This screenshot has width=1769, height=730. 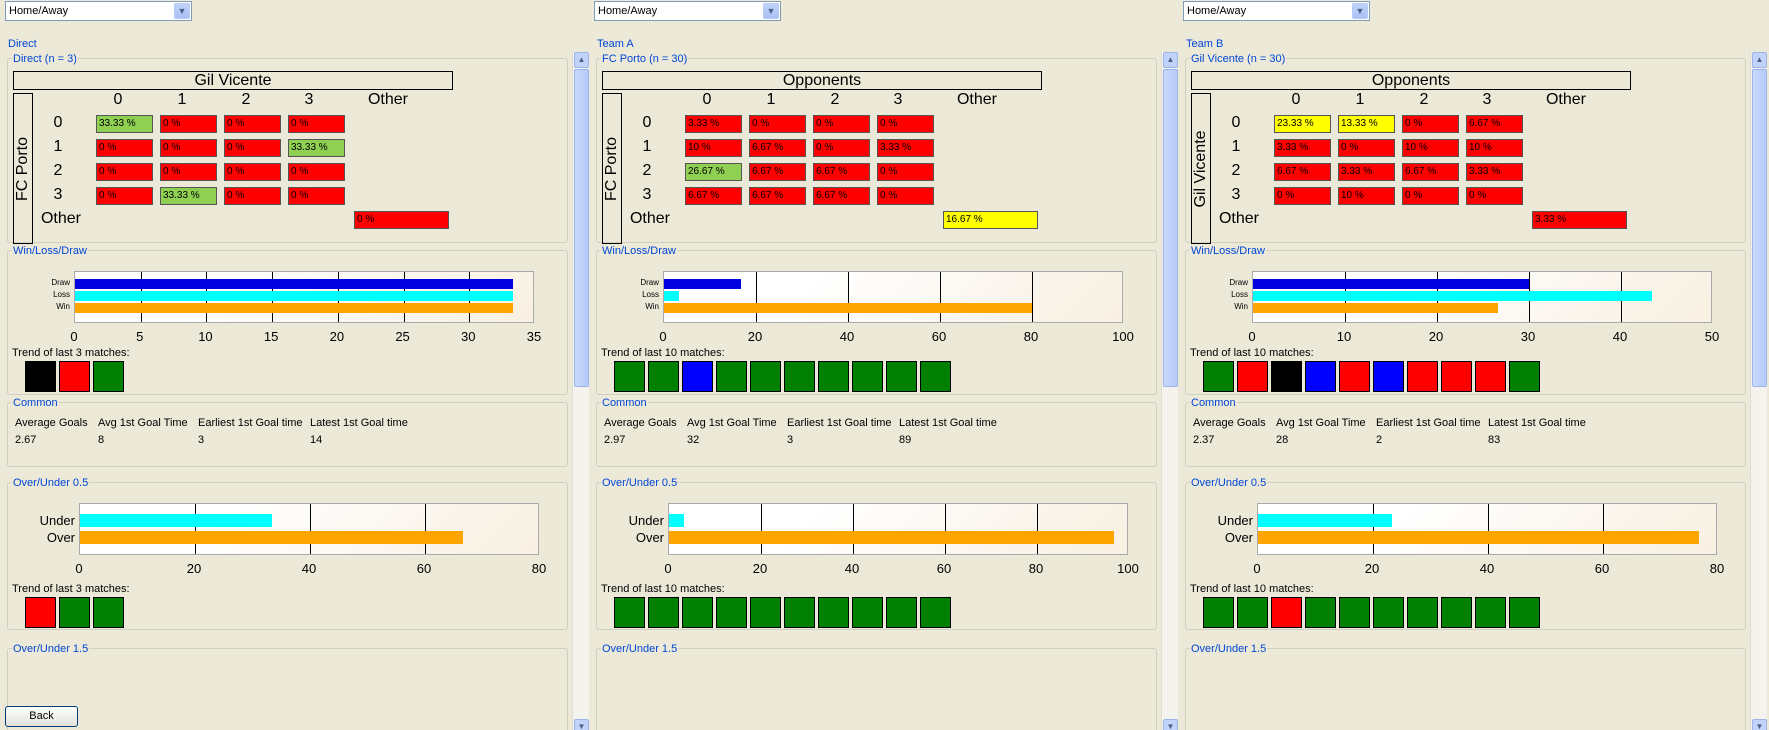 What do you see at coordinates (271, 336) in the screenshot?
I see `x-tick-label: 15` at bounding box center [271, 336].